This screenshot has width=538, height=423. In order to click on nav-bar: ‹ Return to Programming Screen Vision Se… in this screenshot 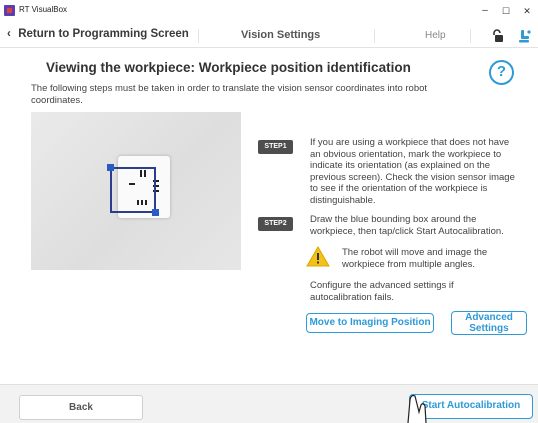, I will do `click(269, 36)`.